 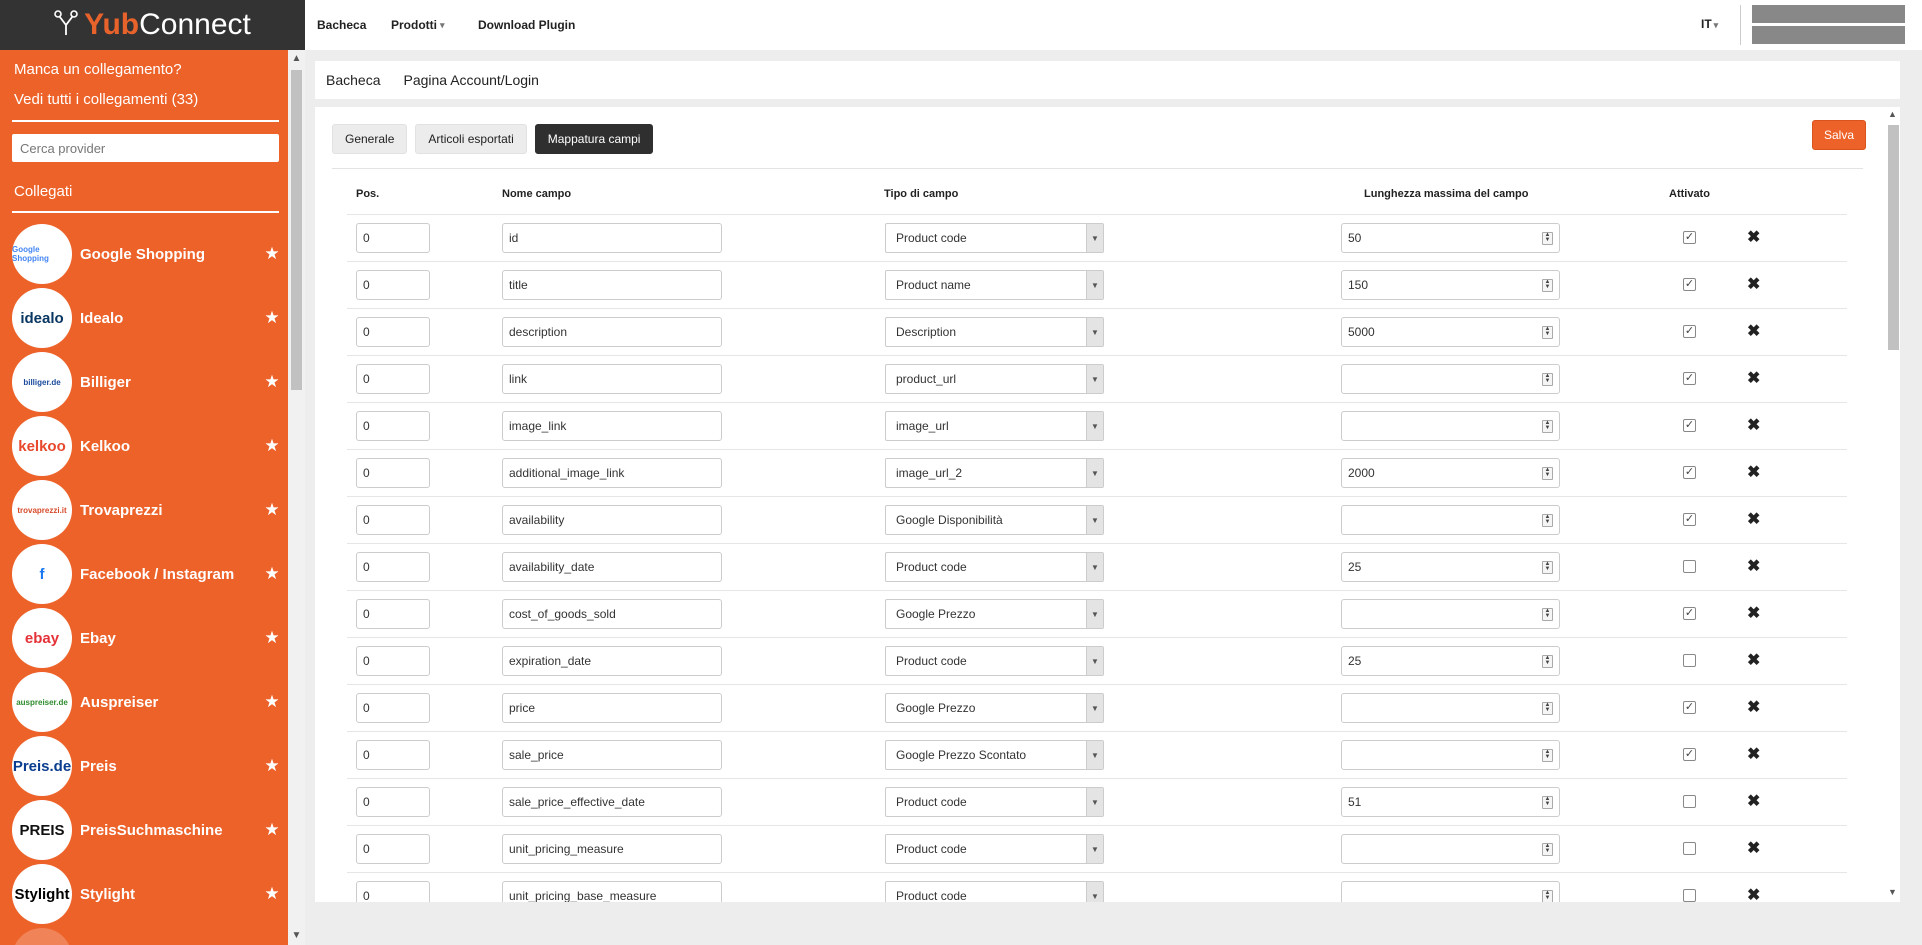 What do you see at coordinates (1839, 135) in the screenshot?
I see `save-button: Salva` at bounding box center [1839, 135].